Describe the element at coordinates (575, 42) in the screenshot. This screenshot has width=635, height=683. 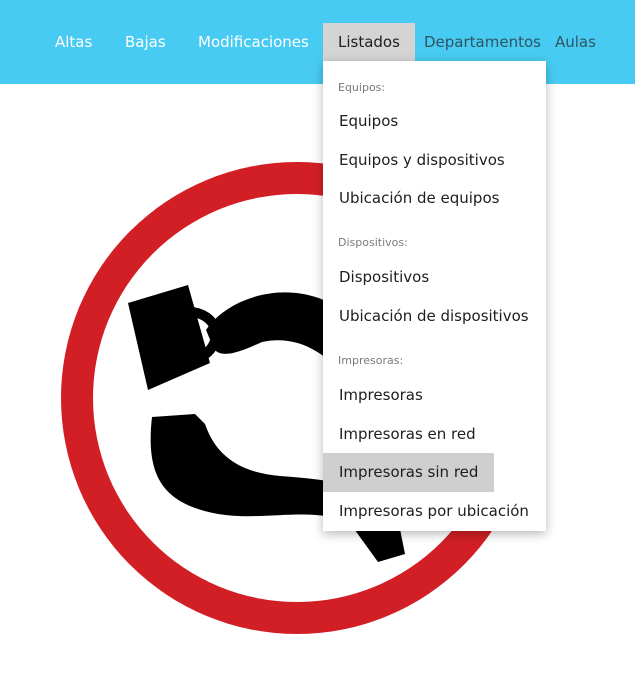
I see `nav-aulas: Aulas` at that location.